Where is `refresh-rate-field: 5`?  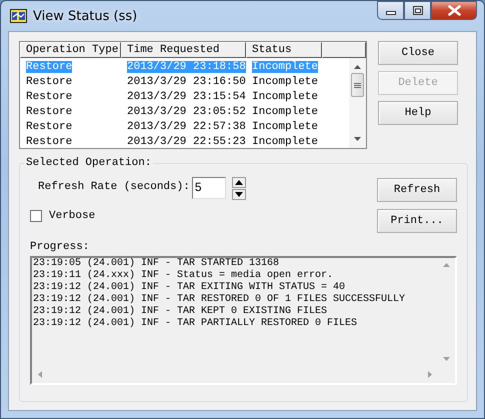
refresh-rate-field: 5 is located at coordinates (209, 188).